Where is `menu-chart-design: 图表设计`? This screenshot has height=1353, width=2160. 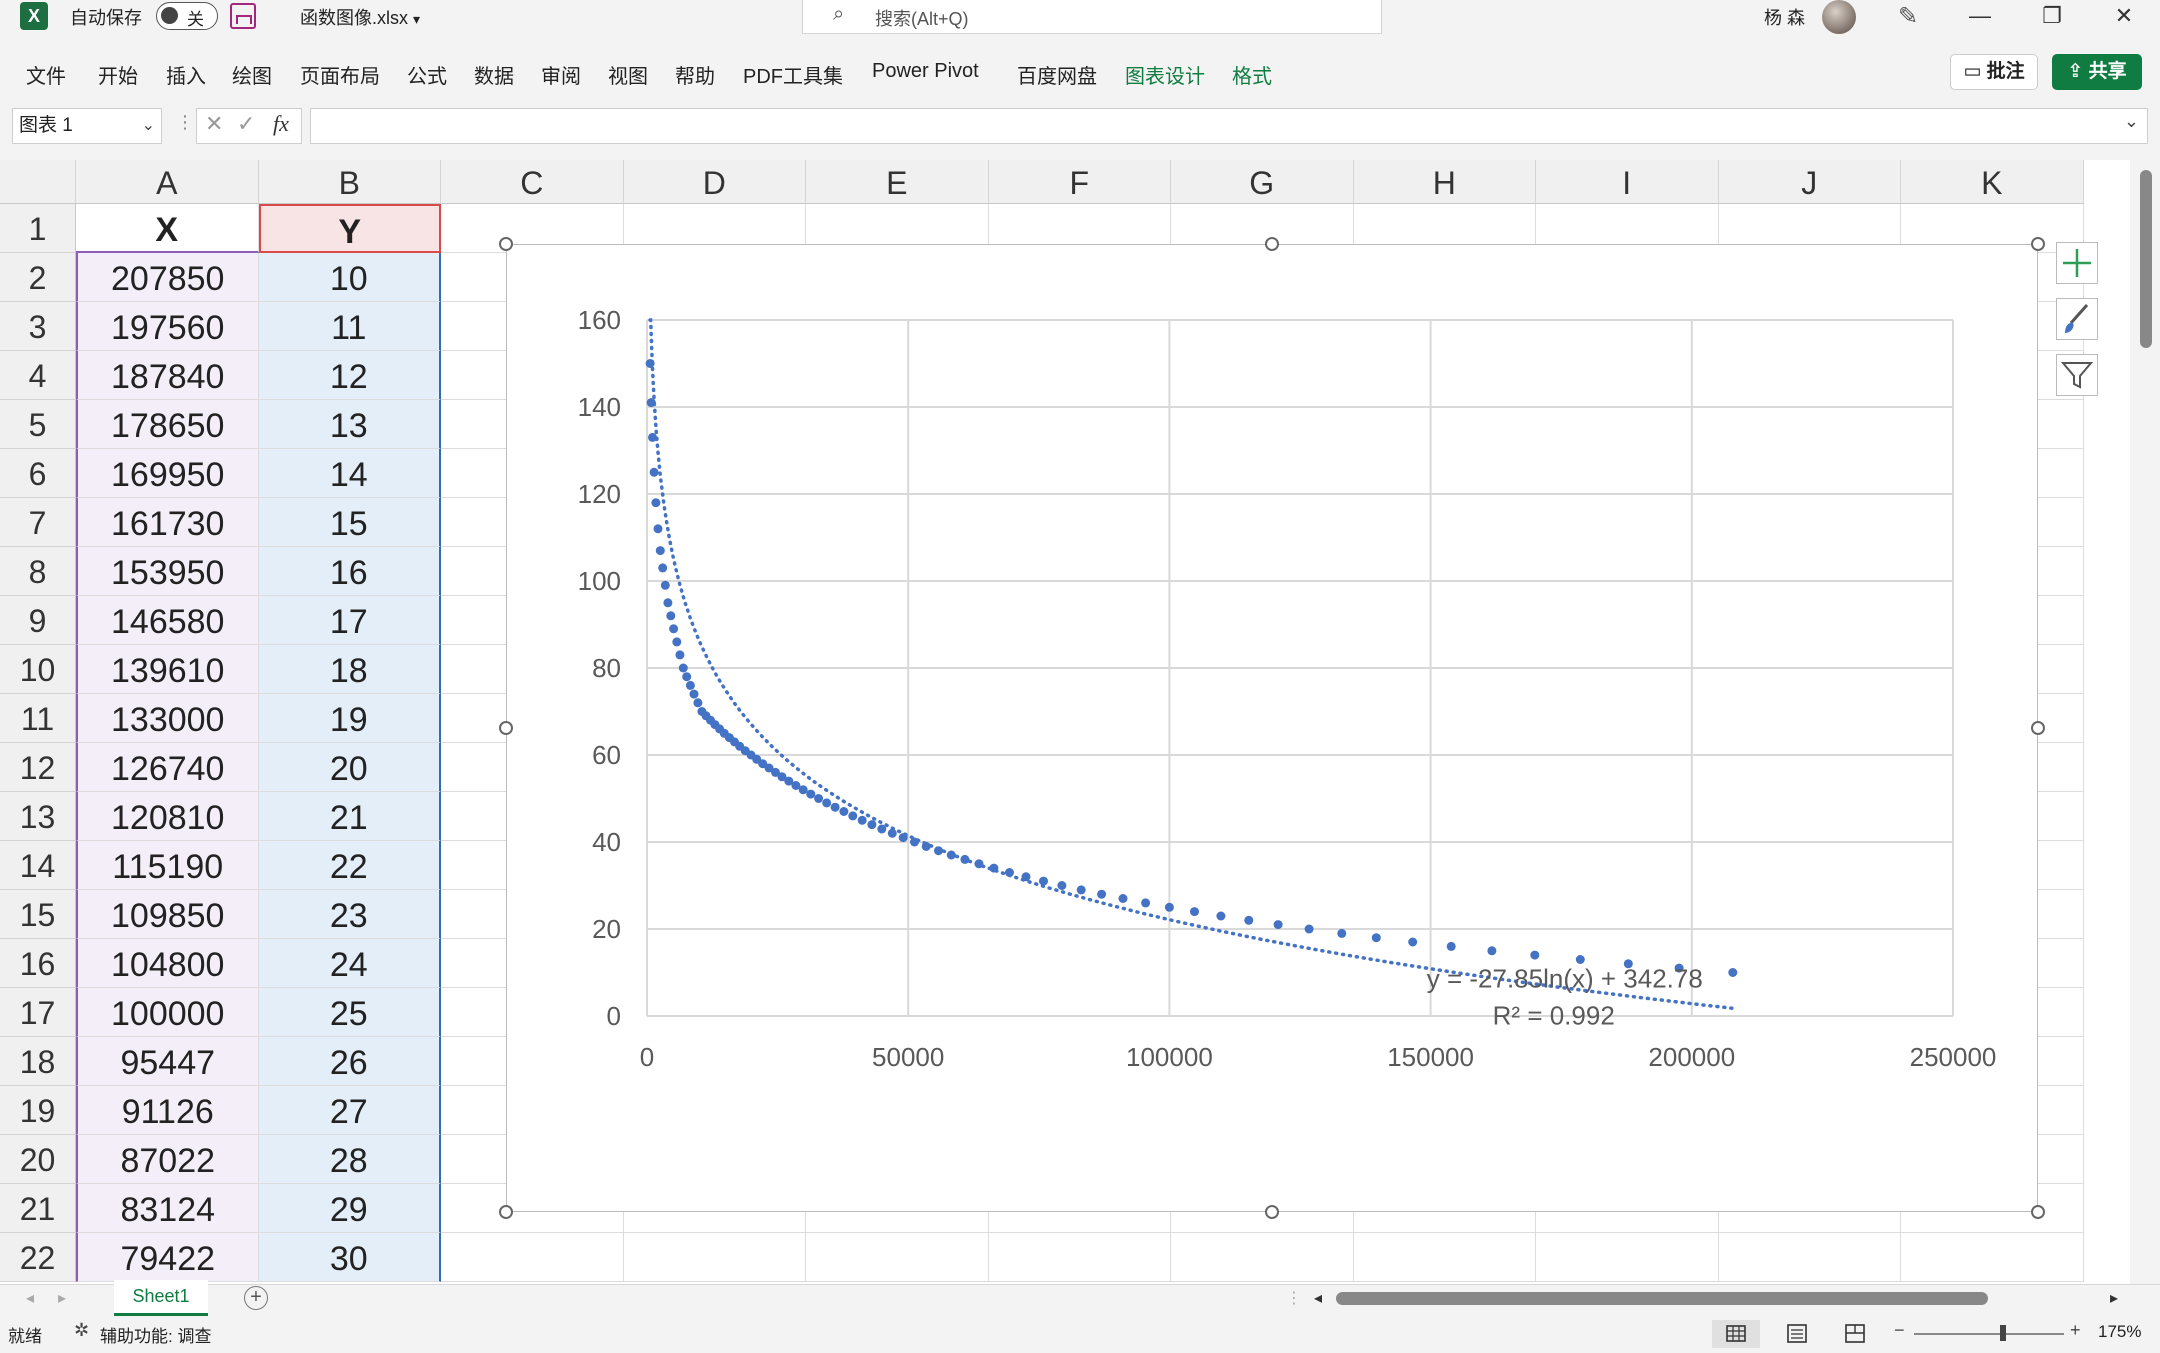 menu-chart-design: 图表设计 is located at coordinates (1165, 74).